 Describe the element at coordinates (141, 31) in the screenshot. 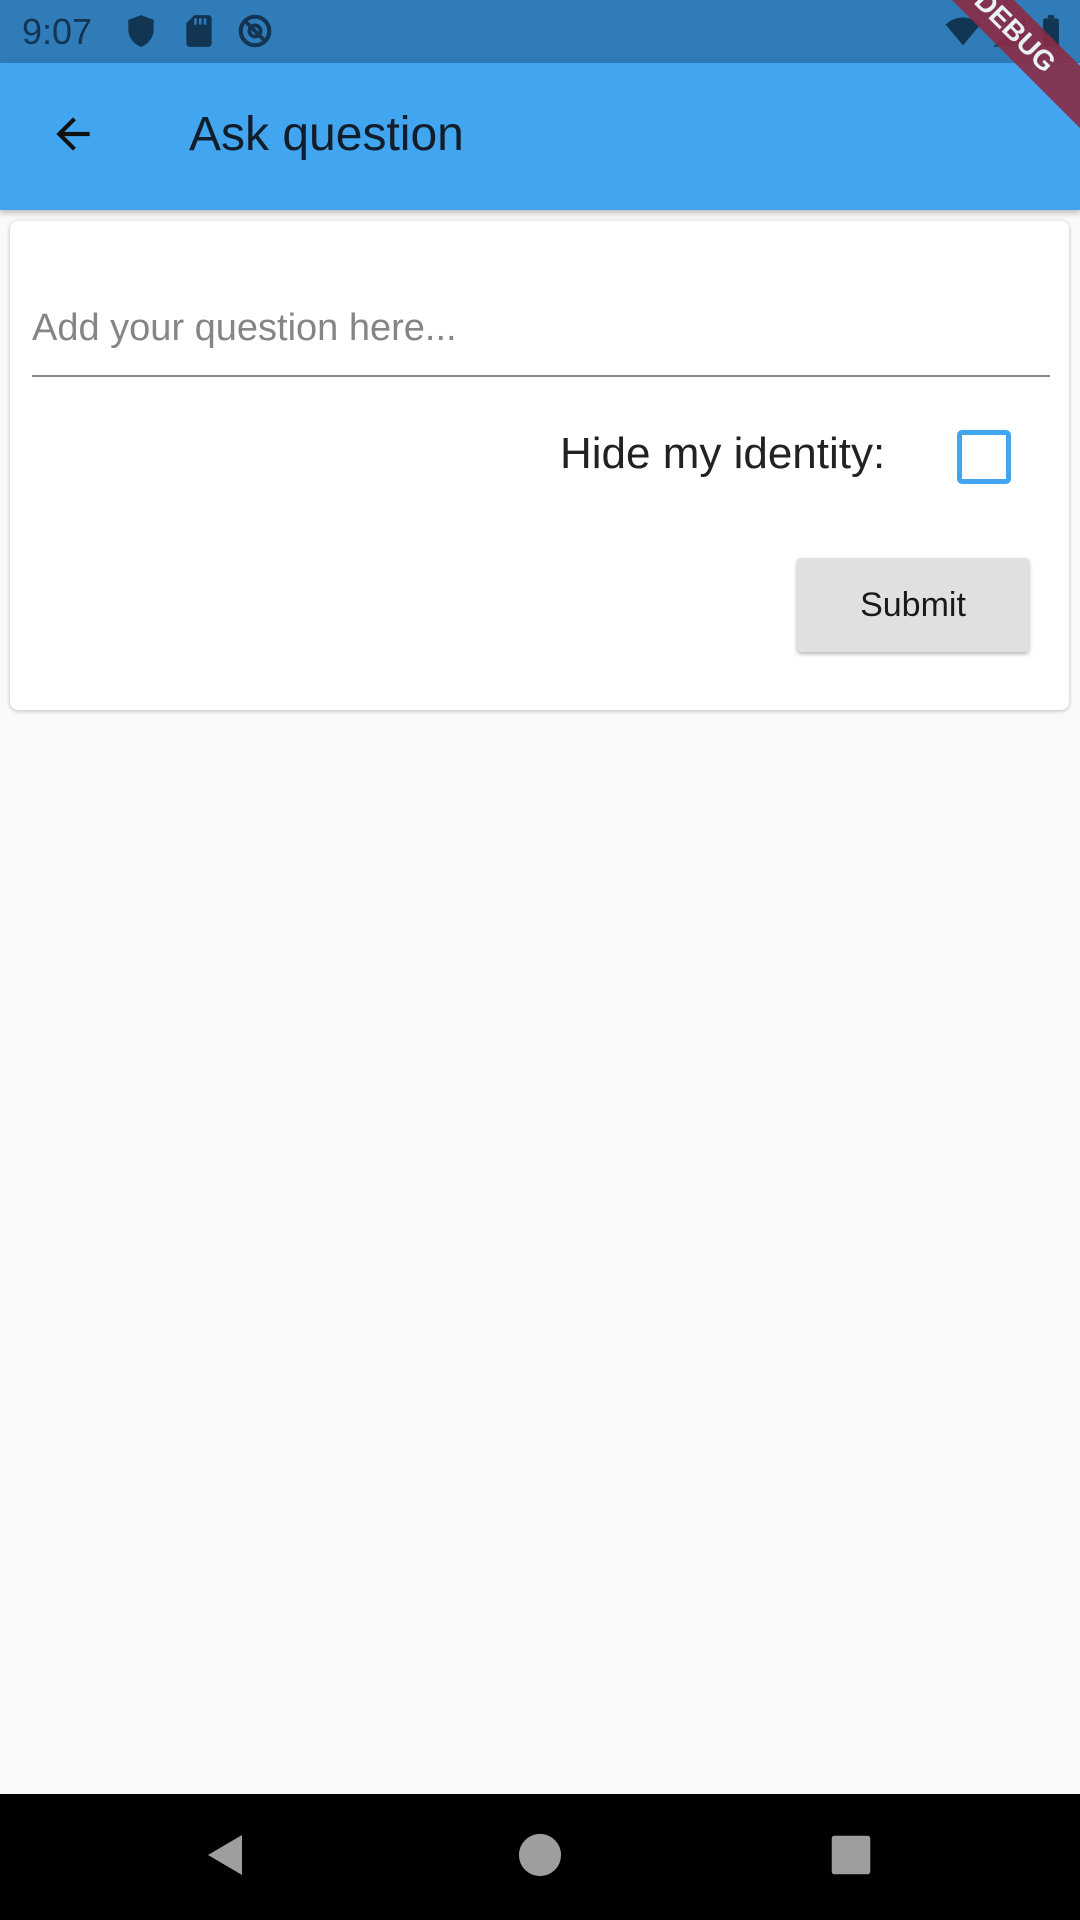

I see `shield-icon` at that location.